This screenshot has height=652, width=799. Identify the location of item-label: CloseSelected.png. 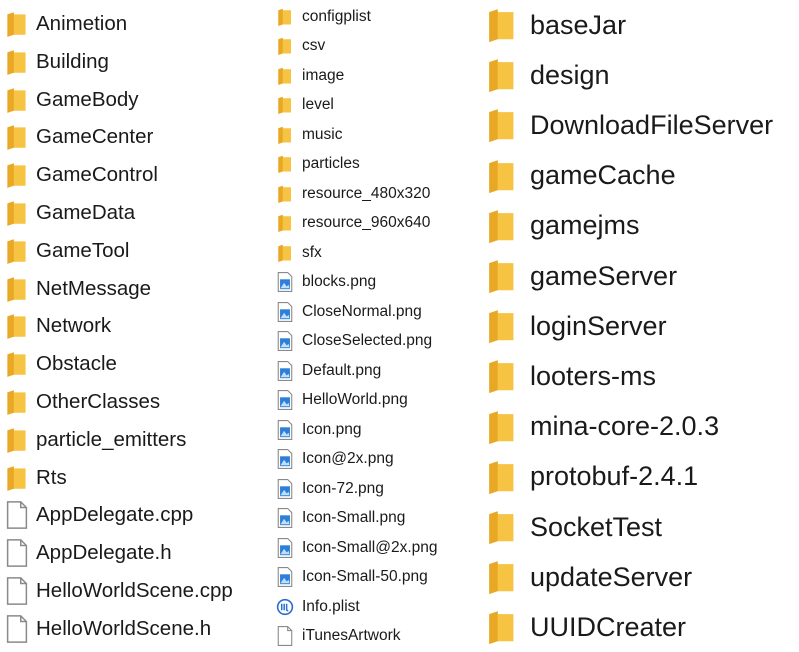
(367, 340).